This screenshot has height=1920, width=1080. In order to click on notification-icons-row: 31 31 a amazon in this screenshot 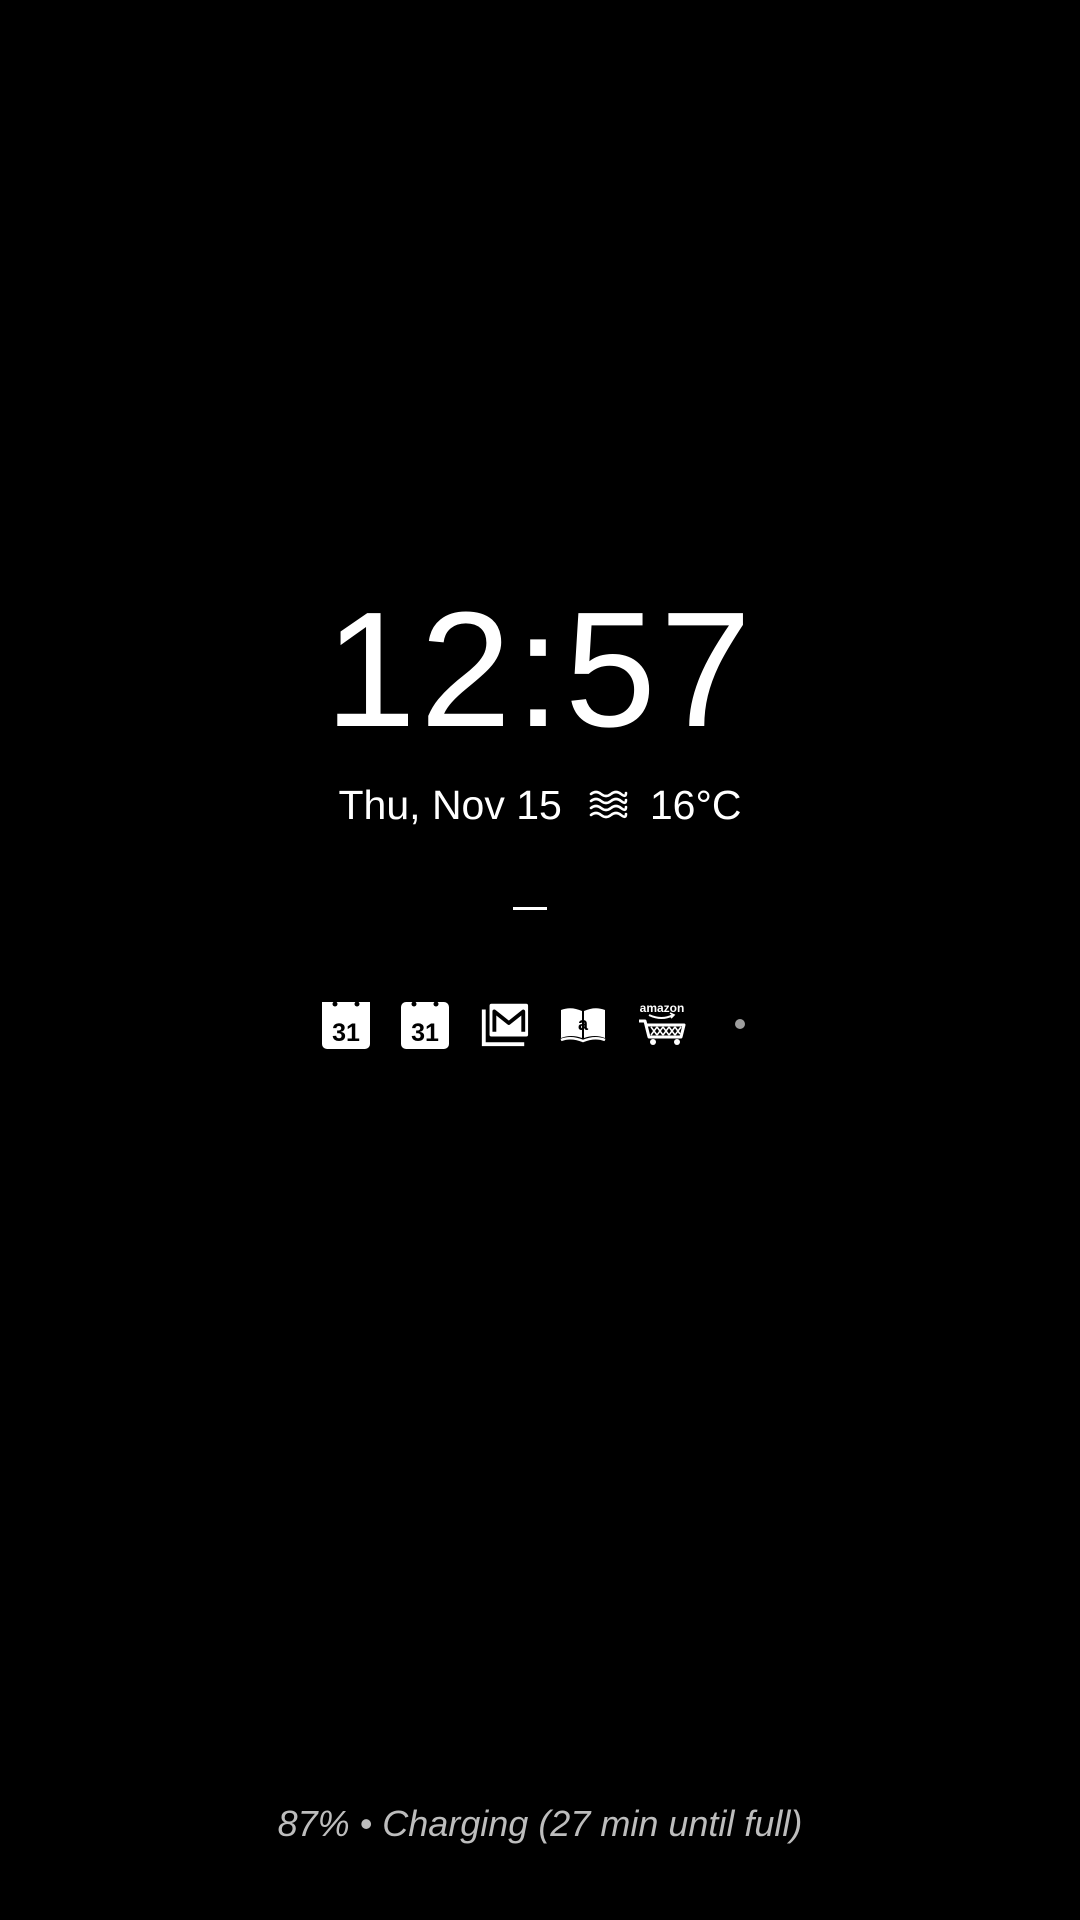, I will do `click(532, 1024)`.